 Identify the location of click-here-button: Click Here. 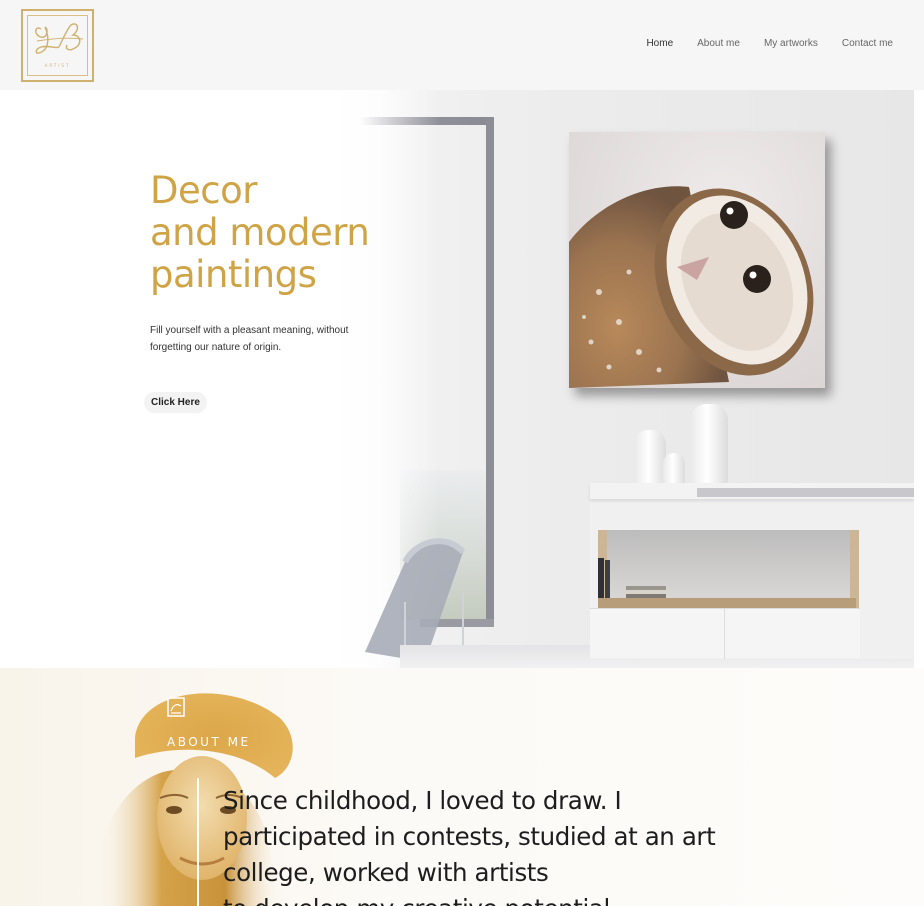
(175, 402).